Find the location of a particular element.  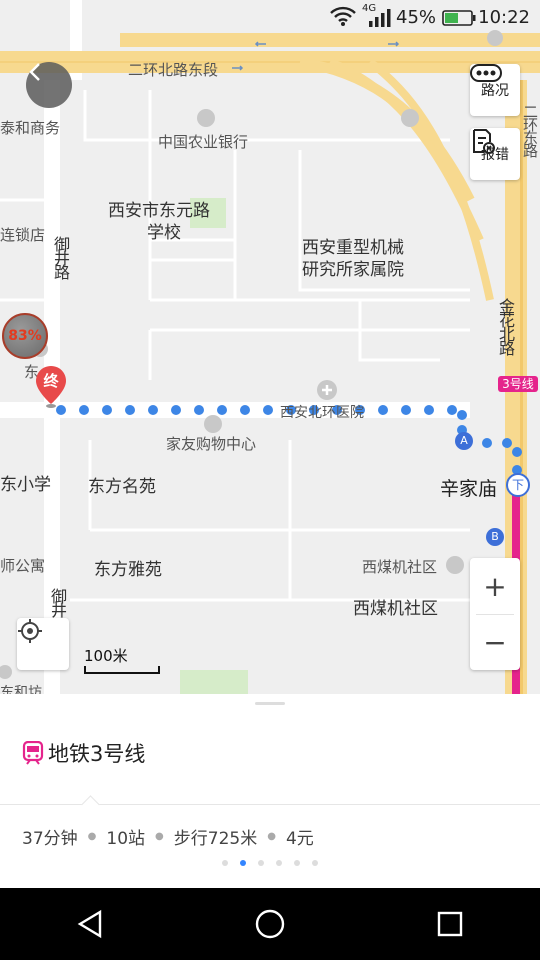

scale-bar: 100米 is located at coordinates (122, 659).